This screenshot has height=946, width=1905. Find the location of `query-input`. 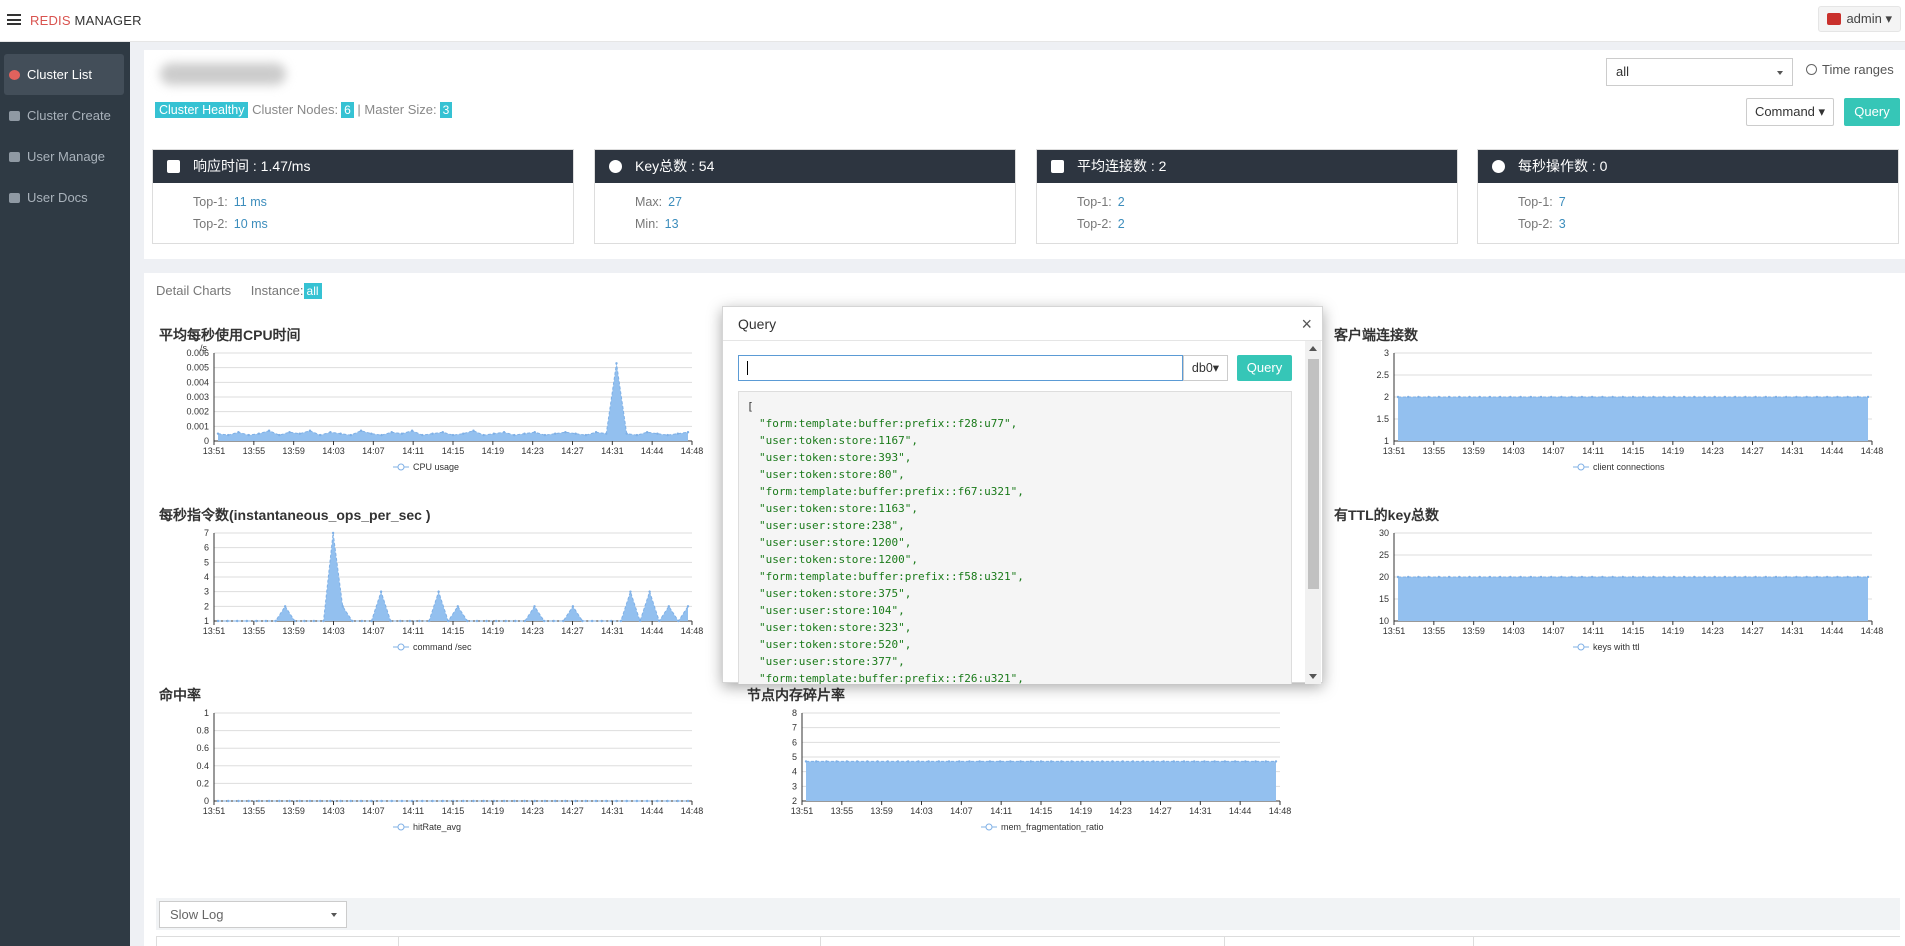

query-input is located at coordinates (960, 368).